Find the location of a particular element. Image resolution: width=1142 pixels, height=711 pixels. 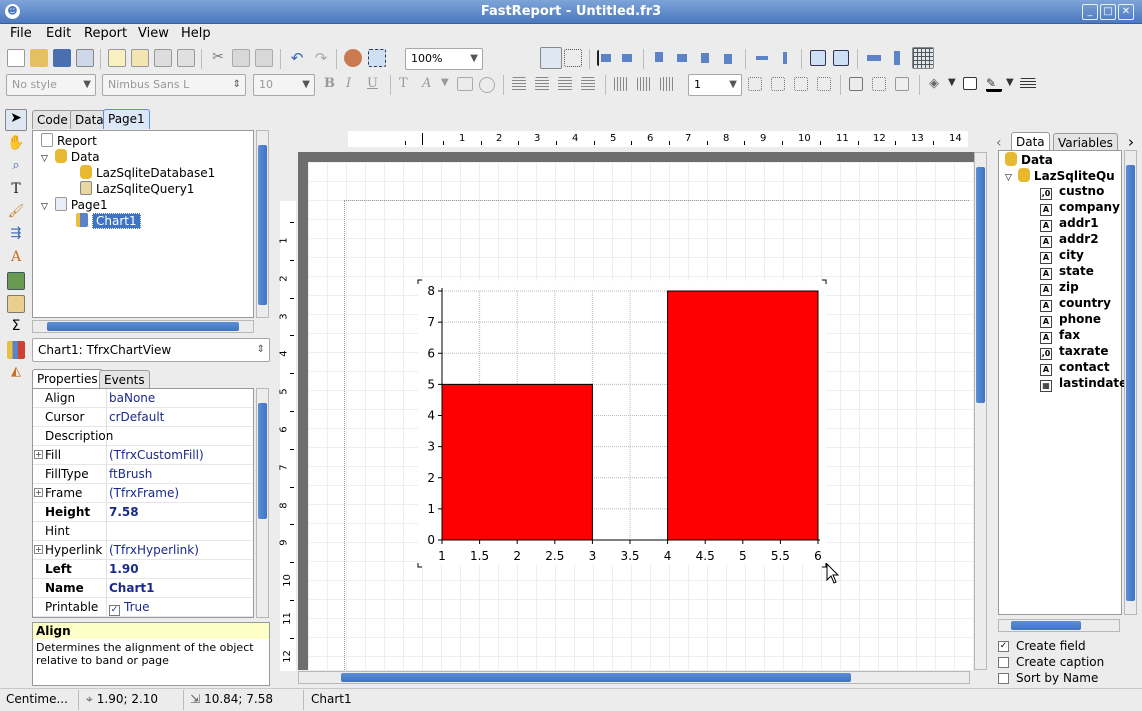

tree-query: LazSqliteQuery1 is located at coordinates (137, 188).